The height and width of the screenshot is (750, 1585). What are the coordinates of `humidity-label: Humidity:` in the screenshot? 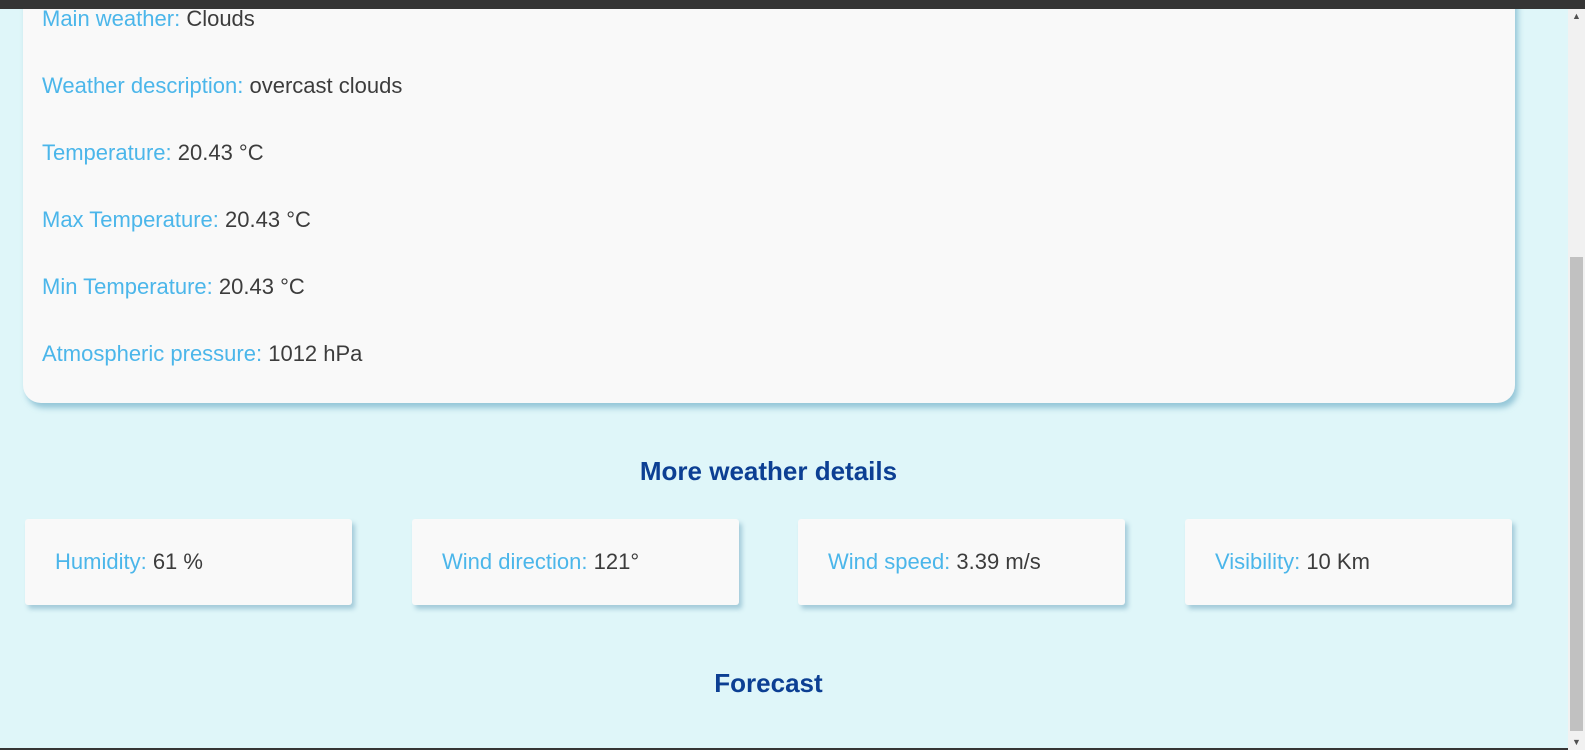 It's located at (101, 561).